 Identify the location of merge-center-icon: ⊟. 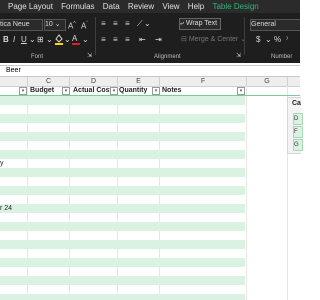
(184, 39).